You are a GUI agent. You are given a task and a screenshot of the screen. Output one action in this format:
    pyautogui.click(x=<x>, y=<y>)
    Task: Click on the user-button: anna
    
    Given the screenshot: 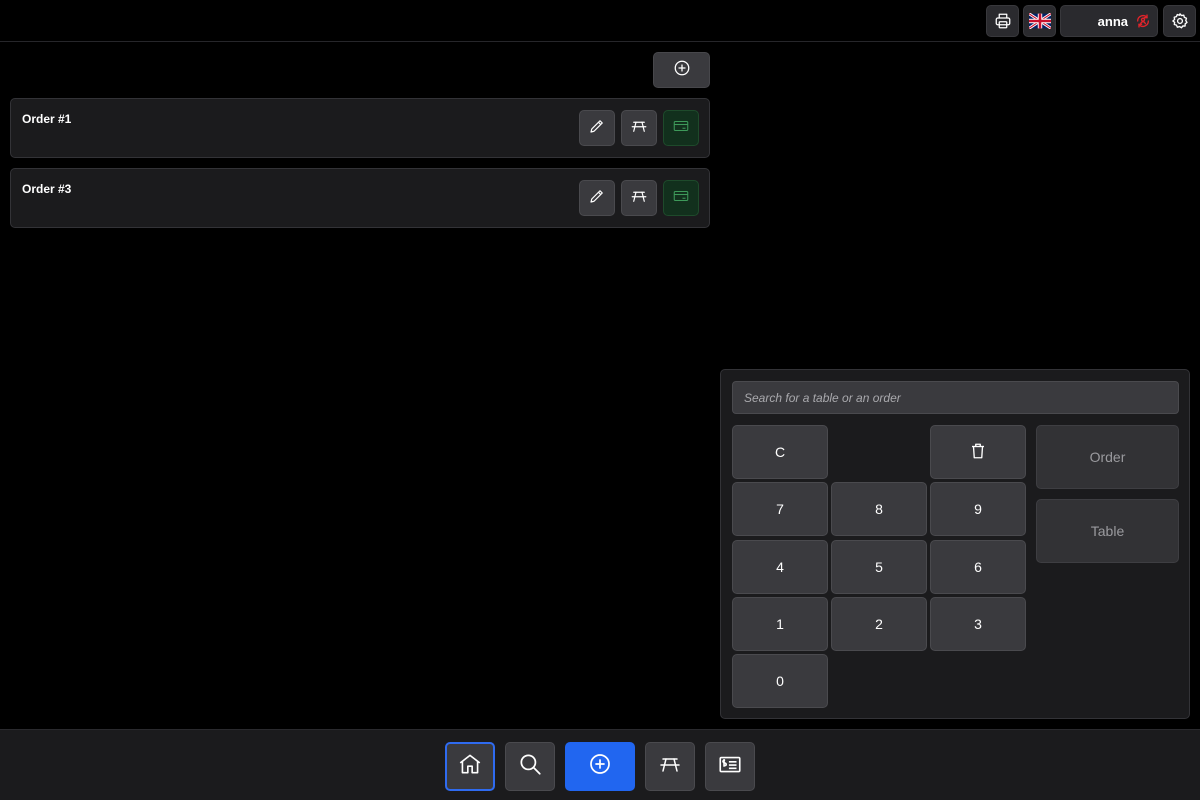 What is the action you would take?
    pyautogui.click(x=1109, y=21)
    